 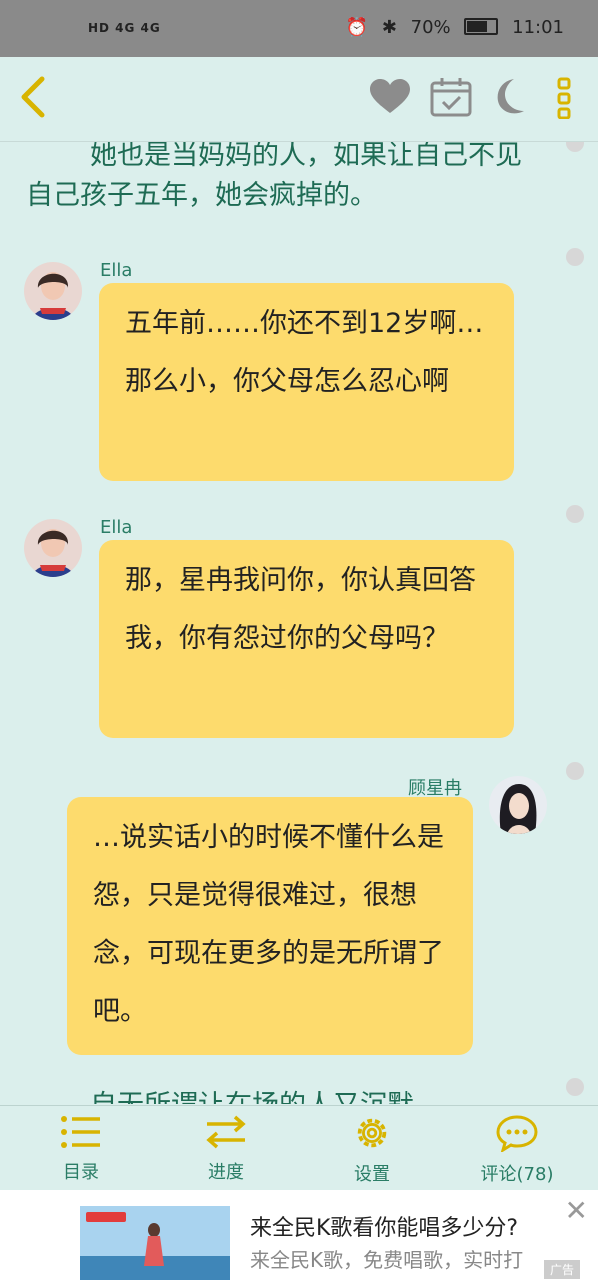 I want to click on nav-settings: 设置, so click(x=372, y=1150).